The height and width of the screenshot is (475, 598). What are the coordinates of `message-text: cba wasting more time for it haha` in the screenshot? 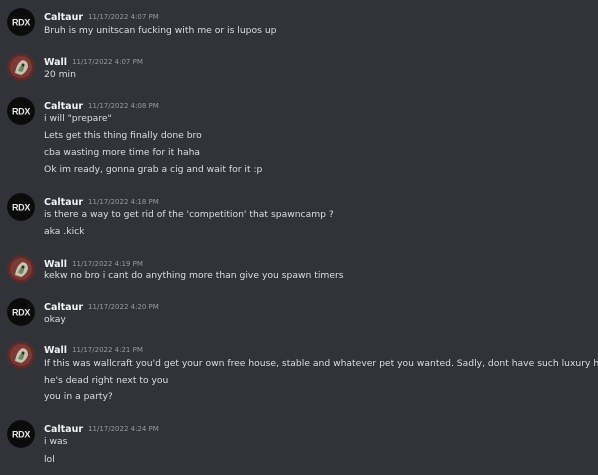 It's located at (122, 152).